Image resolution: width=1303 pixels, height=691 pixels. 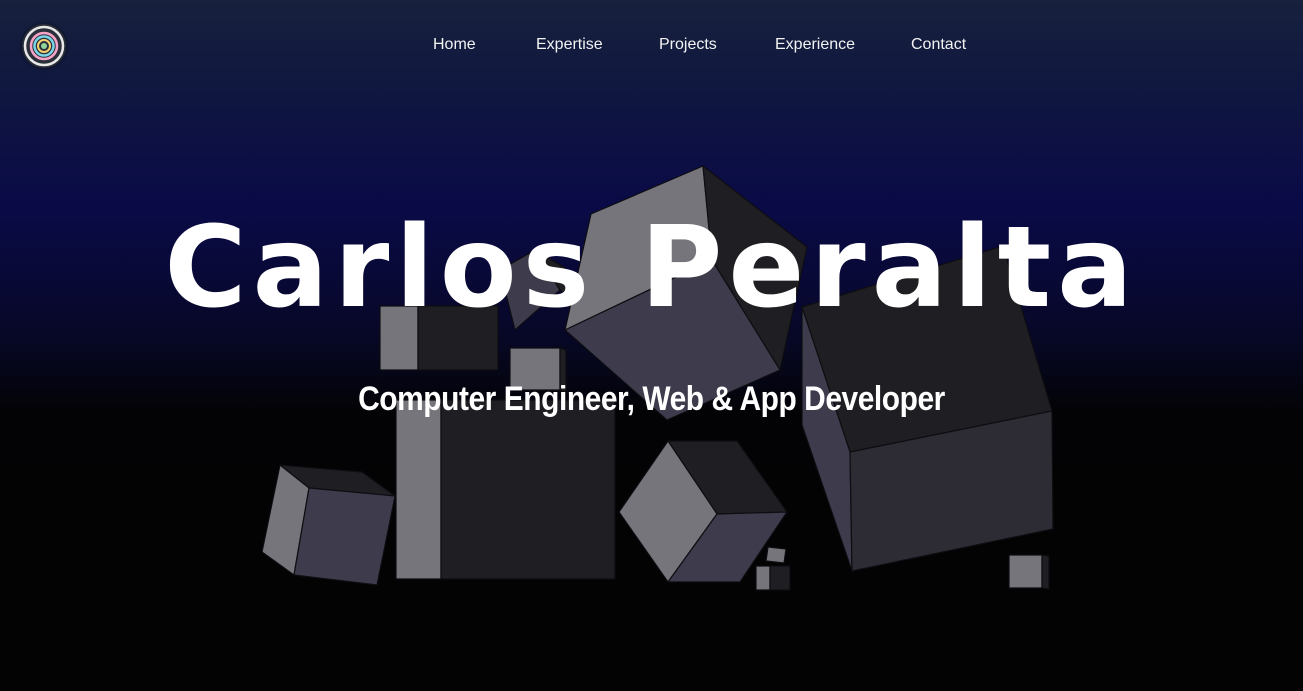 What do you see at coordinates (938, 45) in the screenshot?
I see `nav-link-contact: Contact` at bounding box center [938, 45].